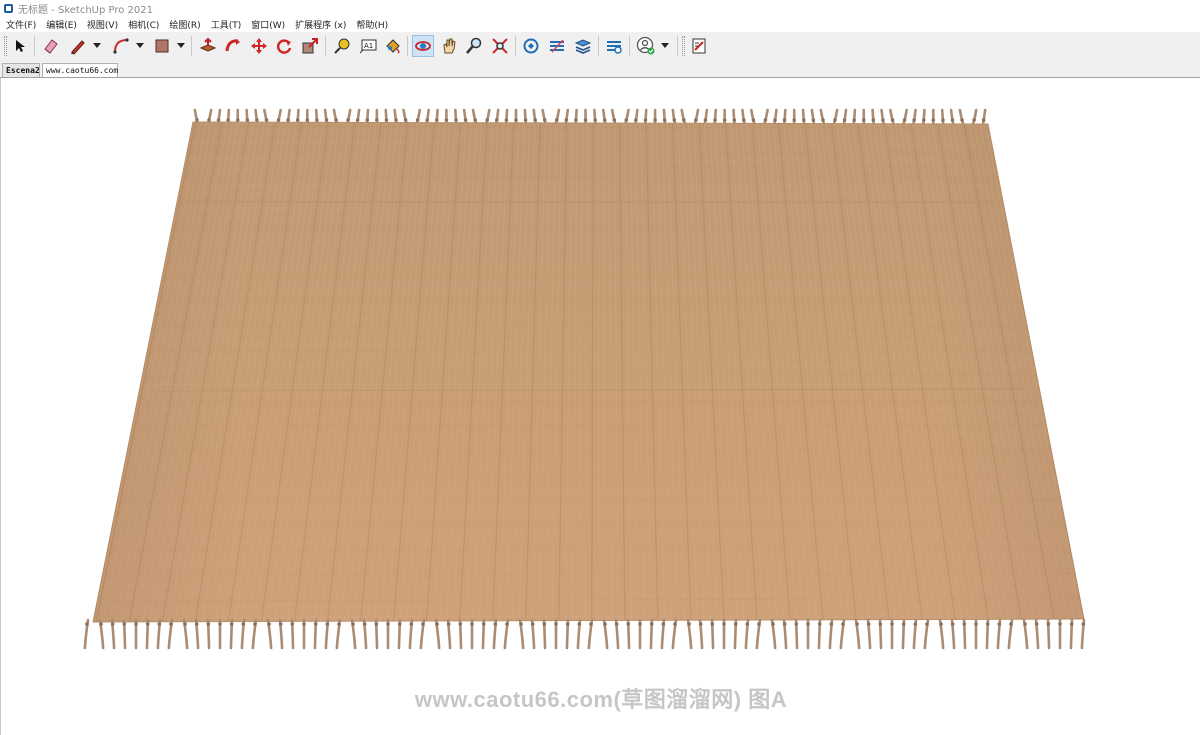 This screenshot has width=1200, height=735. Describe the element at coordinates (21, 70) in the screenshot. I see `scene-tab-escena2: Escena2` at that location.